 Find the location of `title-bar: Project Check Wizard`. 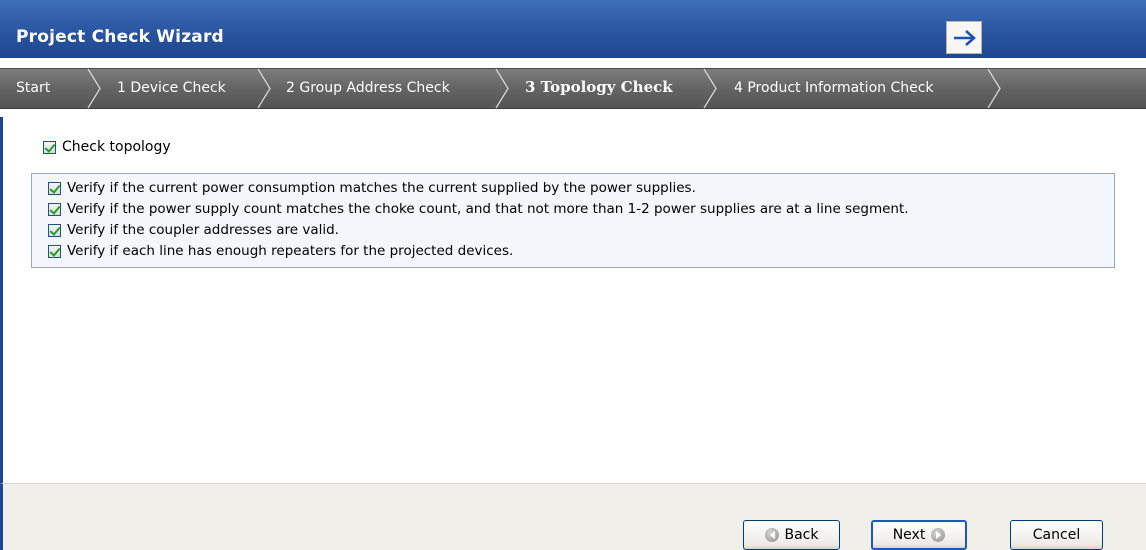

title-bar: Project Check Wizard is located at coordinates (573, 29).